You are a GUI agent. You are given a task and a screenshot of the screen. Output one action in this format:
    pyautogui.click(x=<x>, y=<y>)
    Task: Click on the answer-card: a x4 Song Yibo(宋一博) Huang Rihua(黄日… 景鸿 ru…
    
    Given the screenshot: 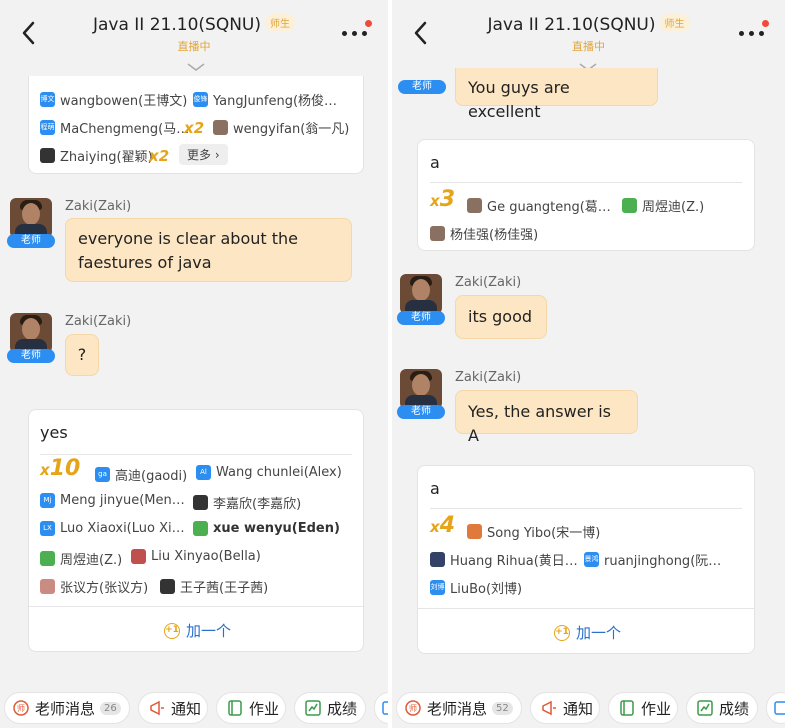 What is the action you would take?
    pyautogui.click(x=586, y=559)
    